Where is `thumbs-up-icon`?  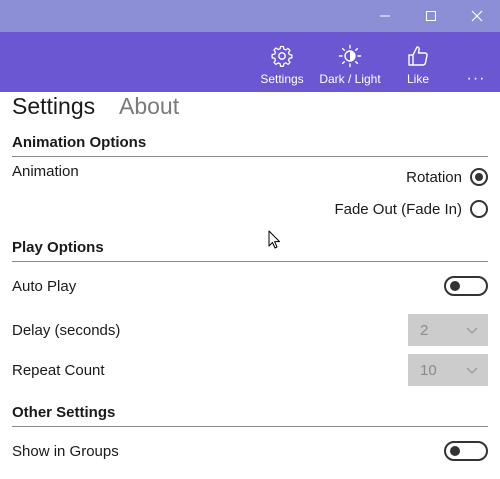 thumbs-up-icon is located at coordinates (418, 56).